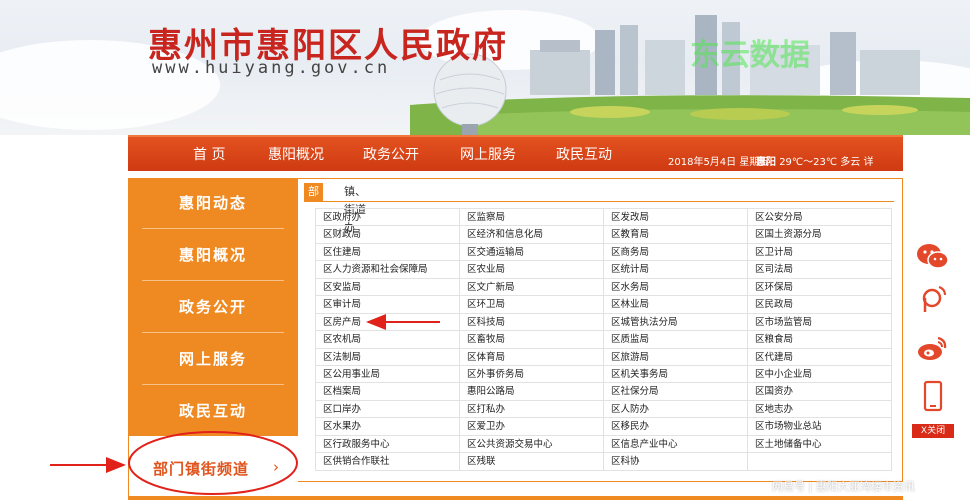 The height and width of the screenshot is (500, 970). Describe the element at coordinates (213, 359) in the screenshot. I see `menu-item-services: 网上服务` at that location.